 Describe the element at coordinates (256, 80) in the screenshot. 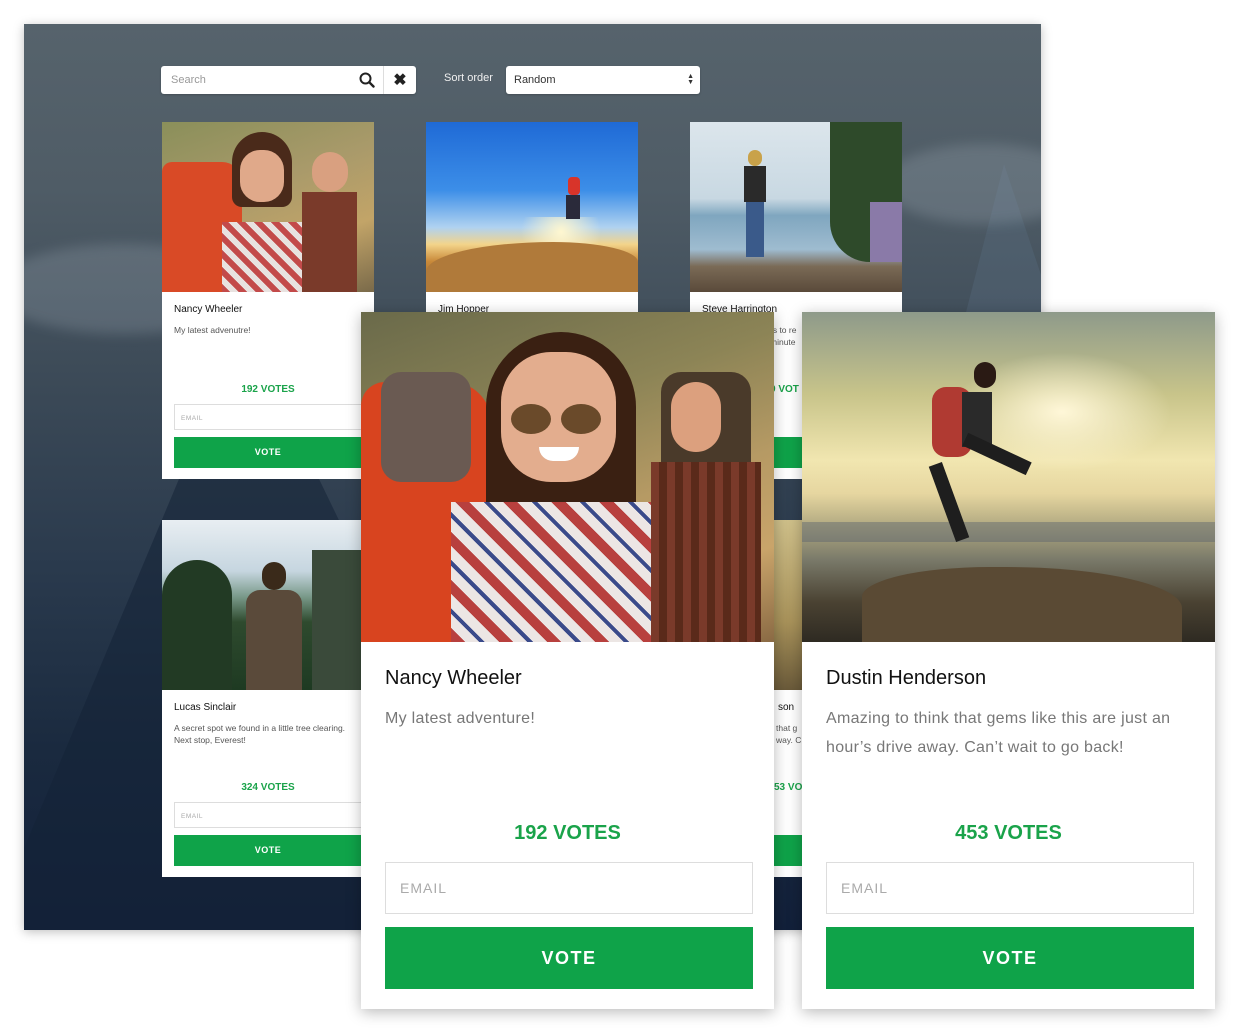

I see `search-input` at that location.